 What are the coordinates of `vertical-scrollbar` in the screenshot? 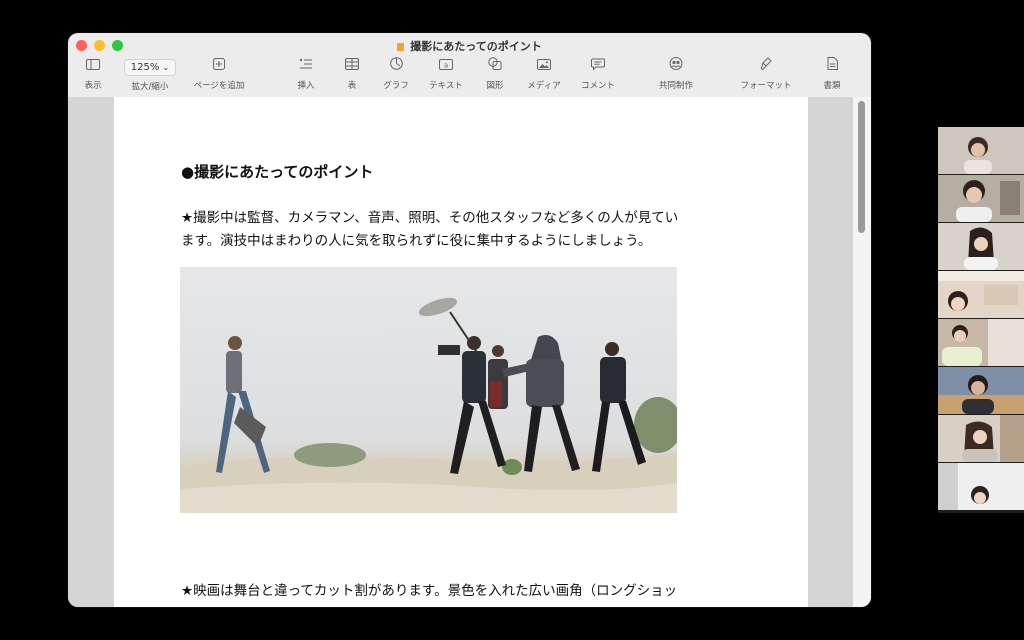 It's located at (862, 352).